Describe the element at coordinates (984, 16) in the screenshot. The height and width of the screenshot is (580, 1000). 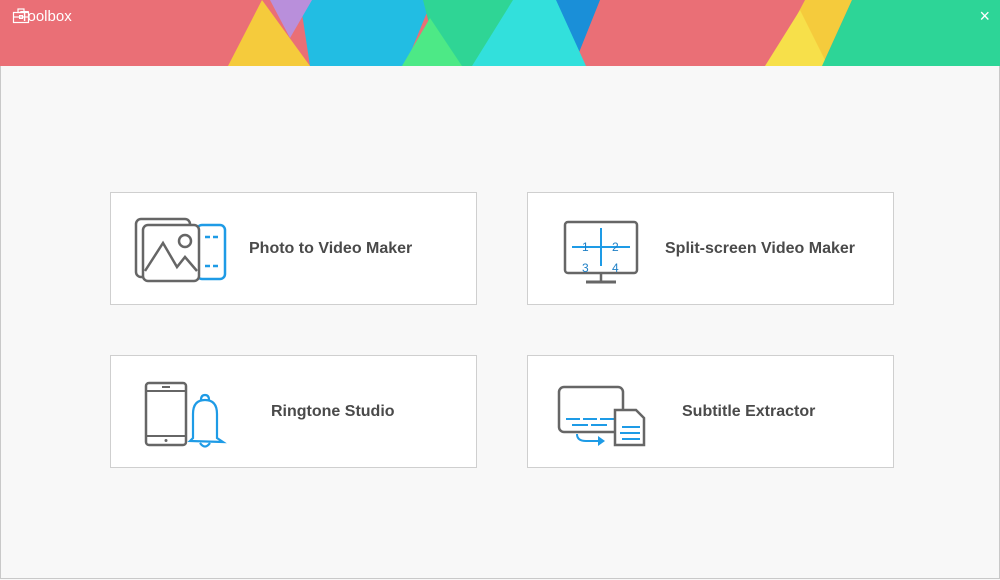
I see `close-button: ×` at that location.